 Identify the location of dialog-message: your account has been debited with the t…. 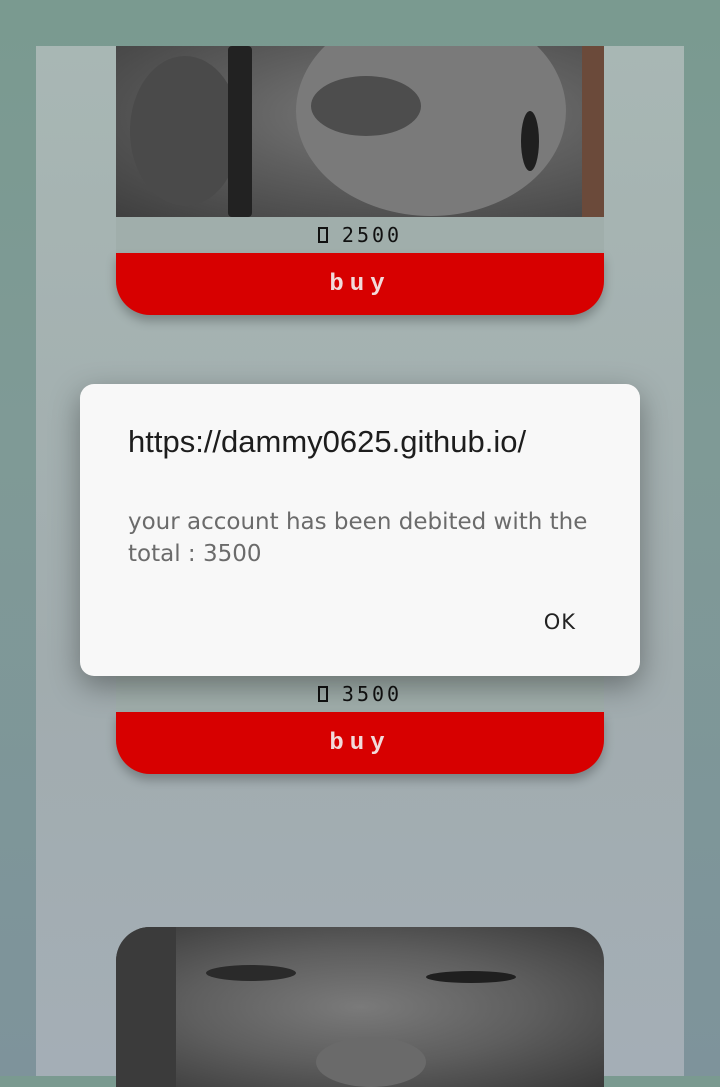
(358, 538).